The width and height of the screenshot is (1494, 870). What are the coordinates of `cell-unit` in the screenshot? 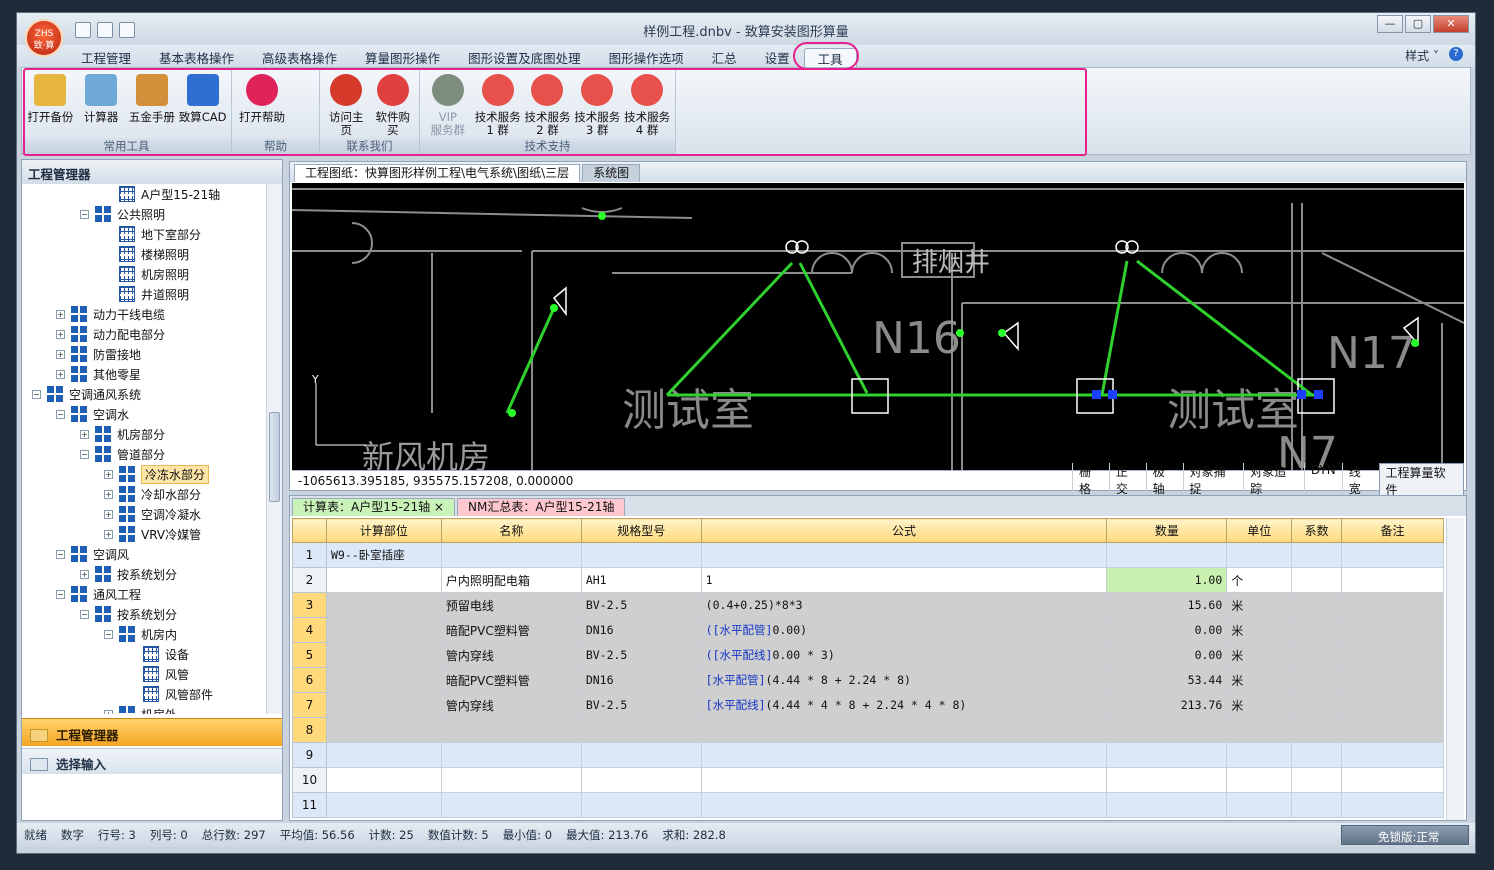 It's located at (1259, 730).